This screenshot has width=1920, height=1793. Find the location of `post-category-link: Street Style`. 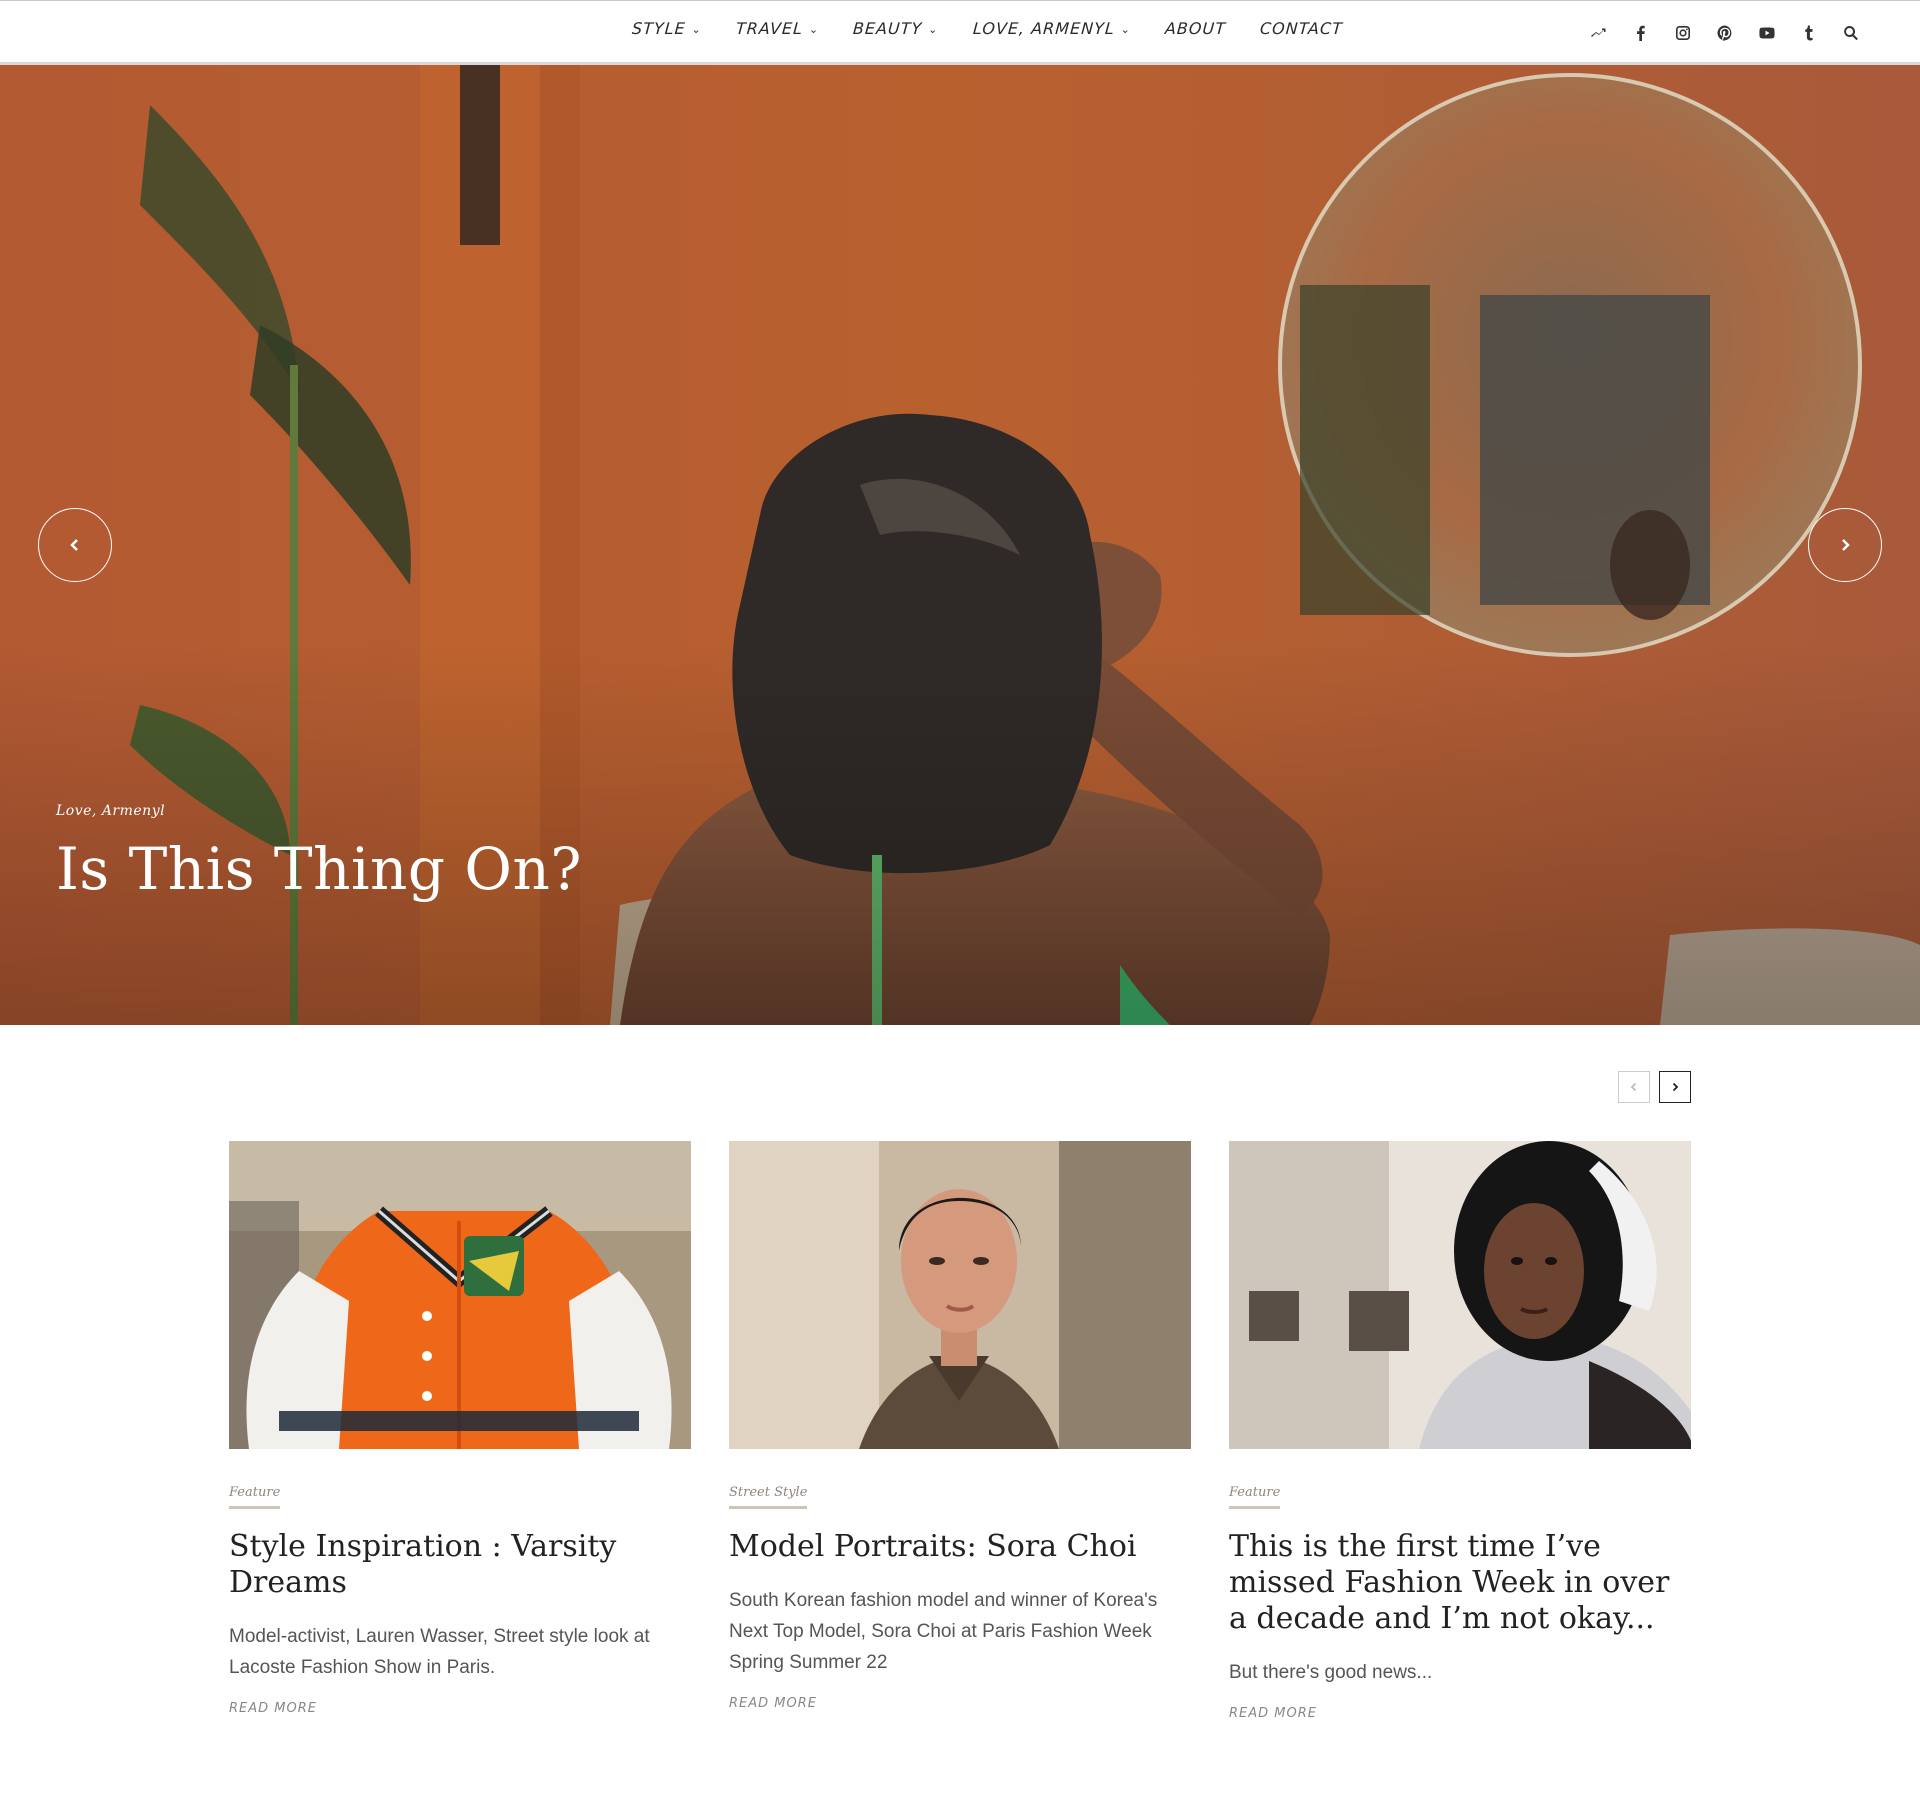

post-category-link: Street Style is located at coordinates (768, 1497).